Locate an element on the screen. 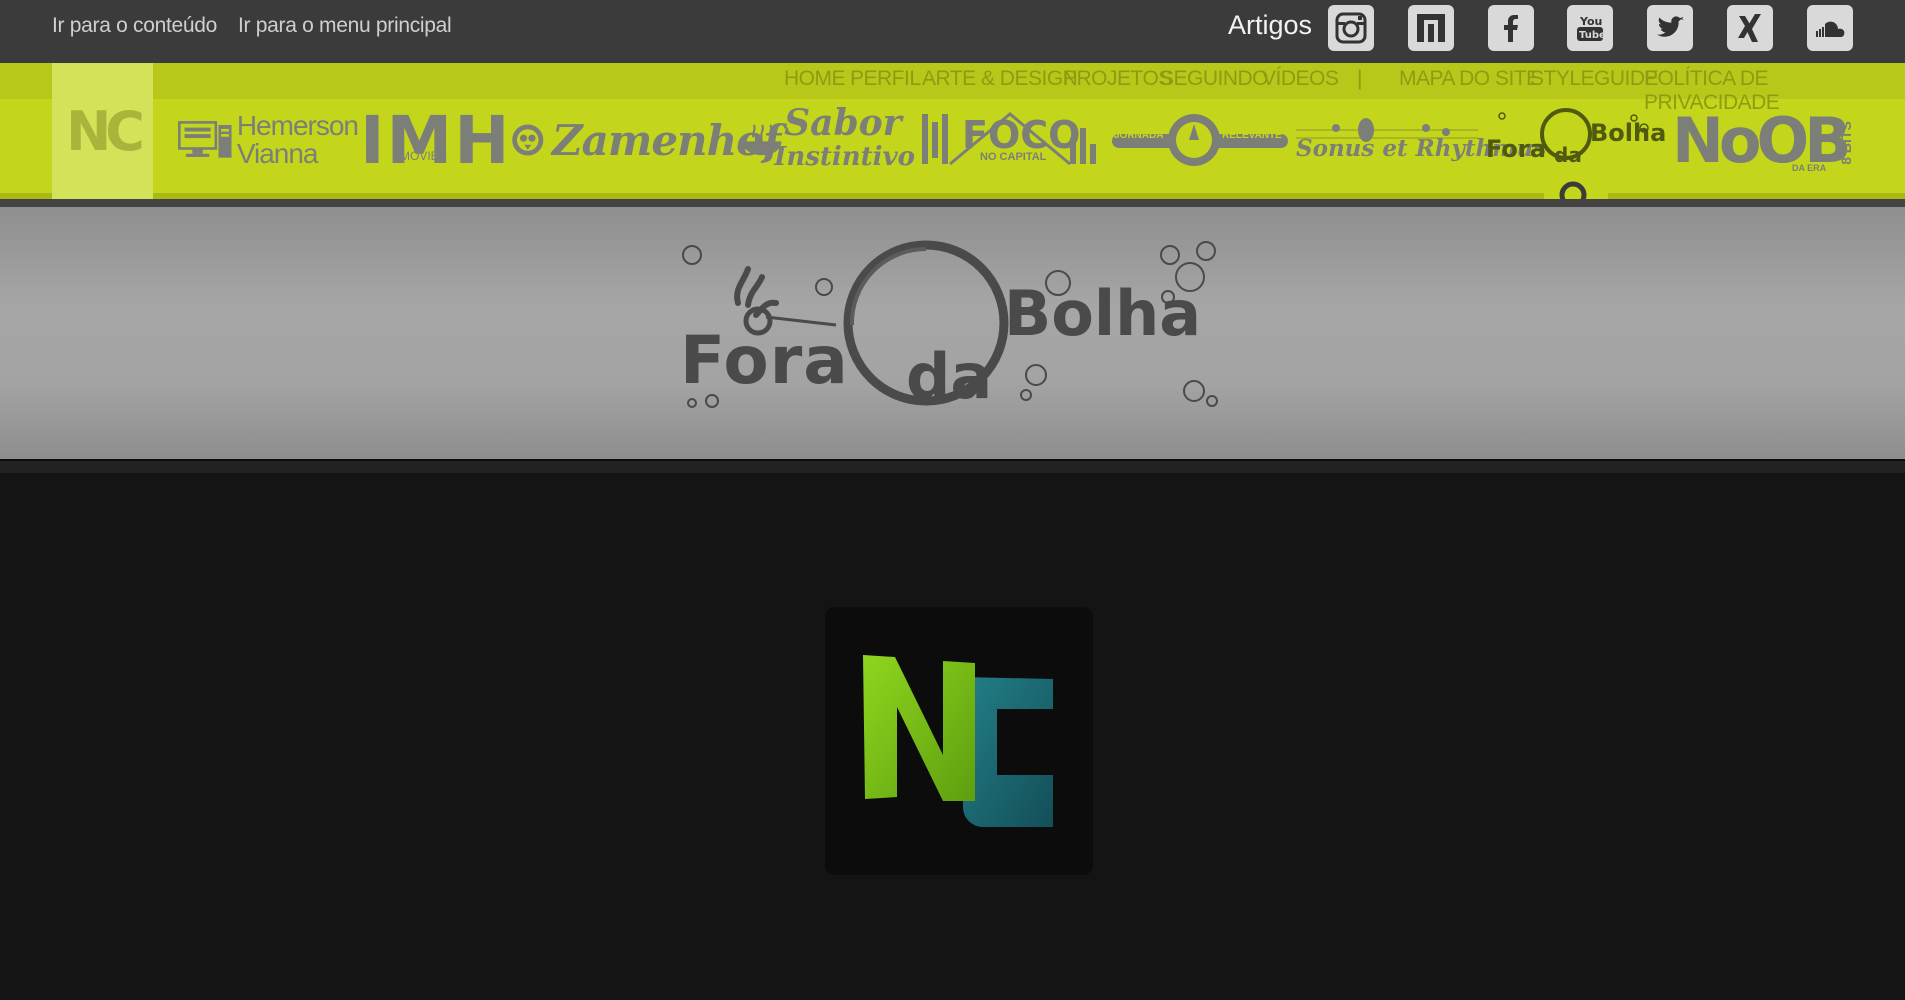  nc-logo-mark is located at coordinates (958, 741).